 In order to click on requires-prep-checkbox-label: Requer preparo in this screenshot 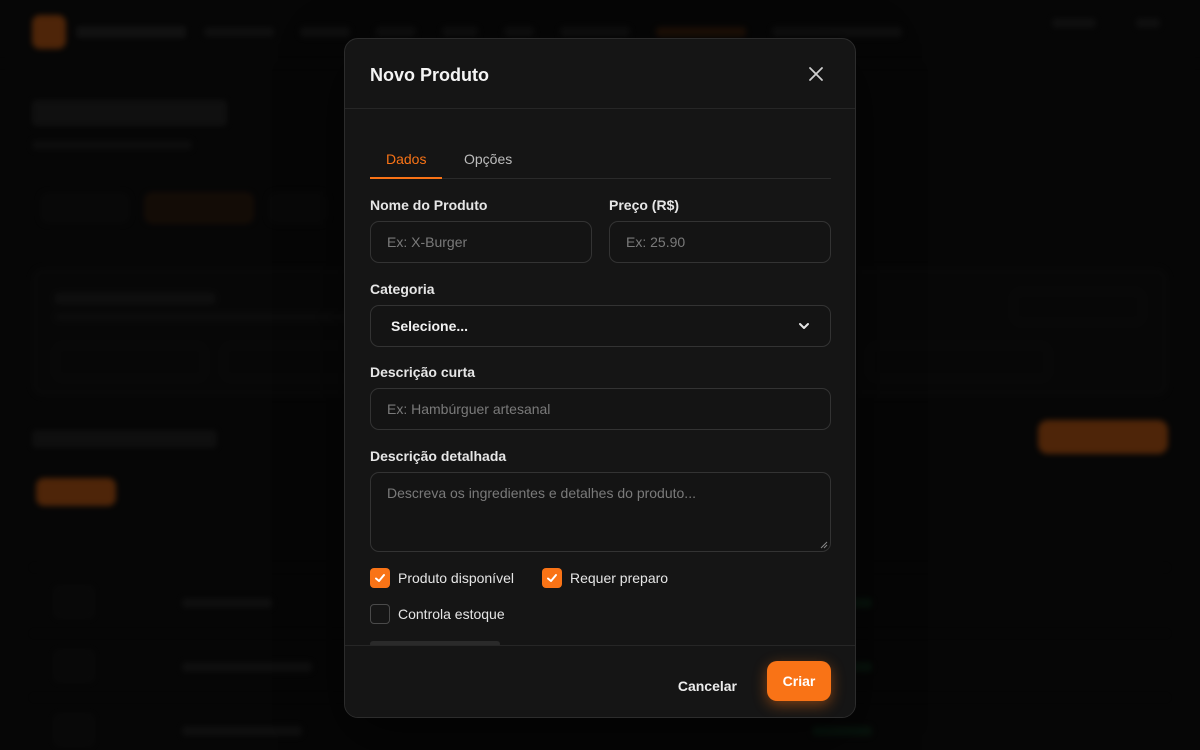, I will do `click(619, 578)`.